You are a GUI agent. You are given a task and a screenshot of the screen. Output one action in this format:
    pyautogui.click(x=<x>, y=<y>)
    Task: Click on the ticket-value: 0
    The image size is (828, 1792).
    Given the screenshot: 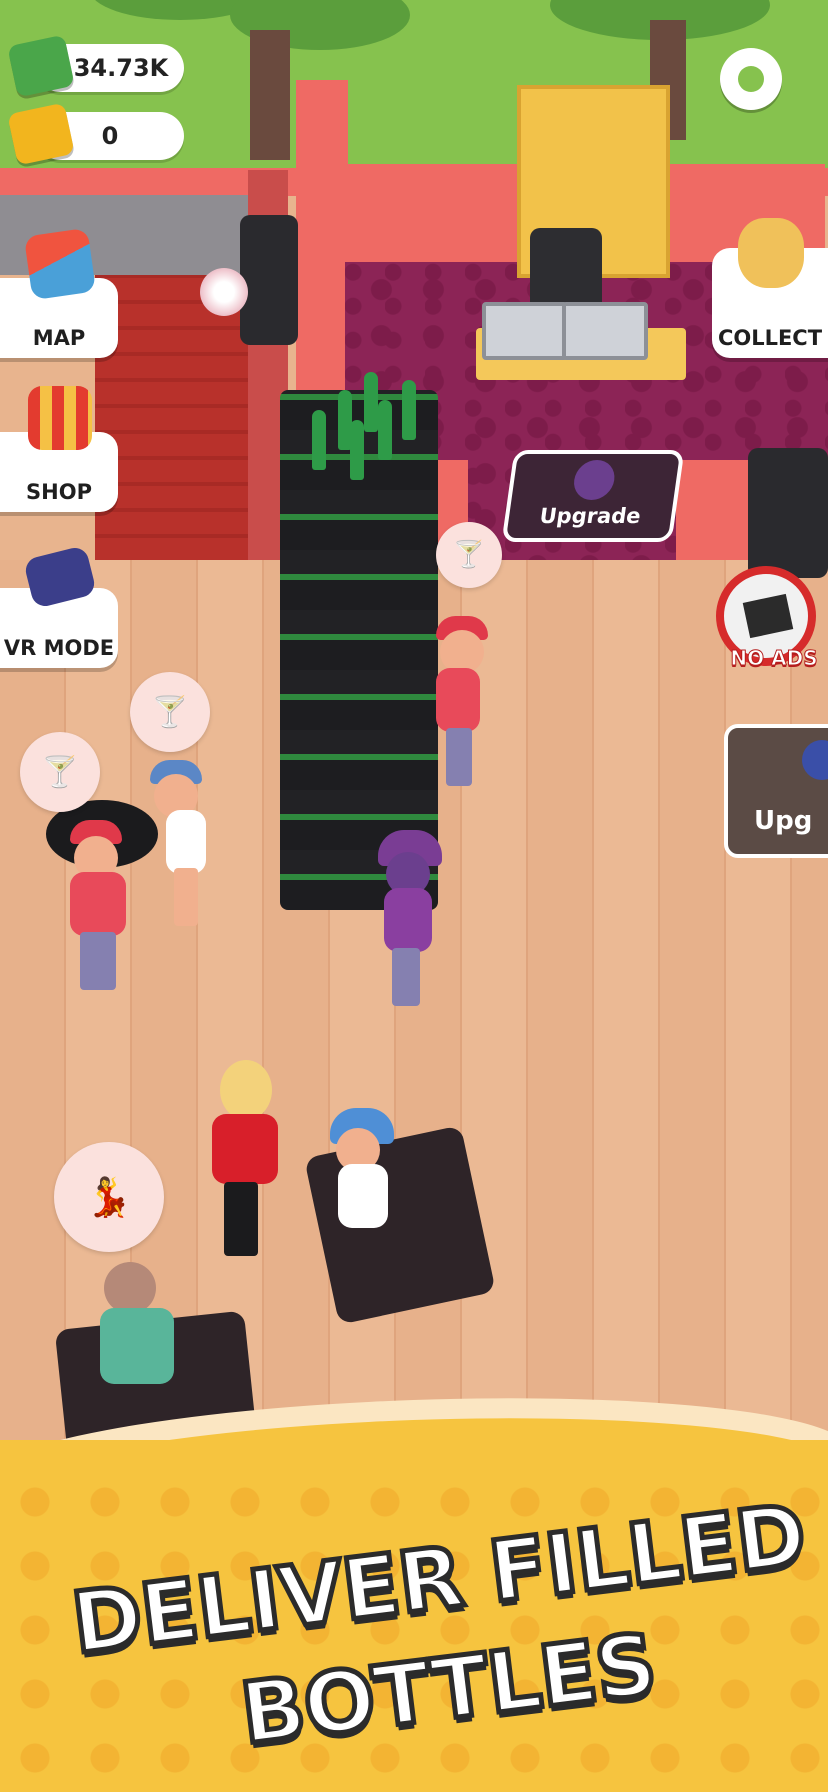 What is the action you would take?
    pyautogui.click(x=110, y=136)
    